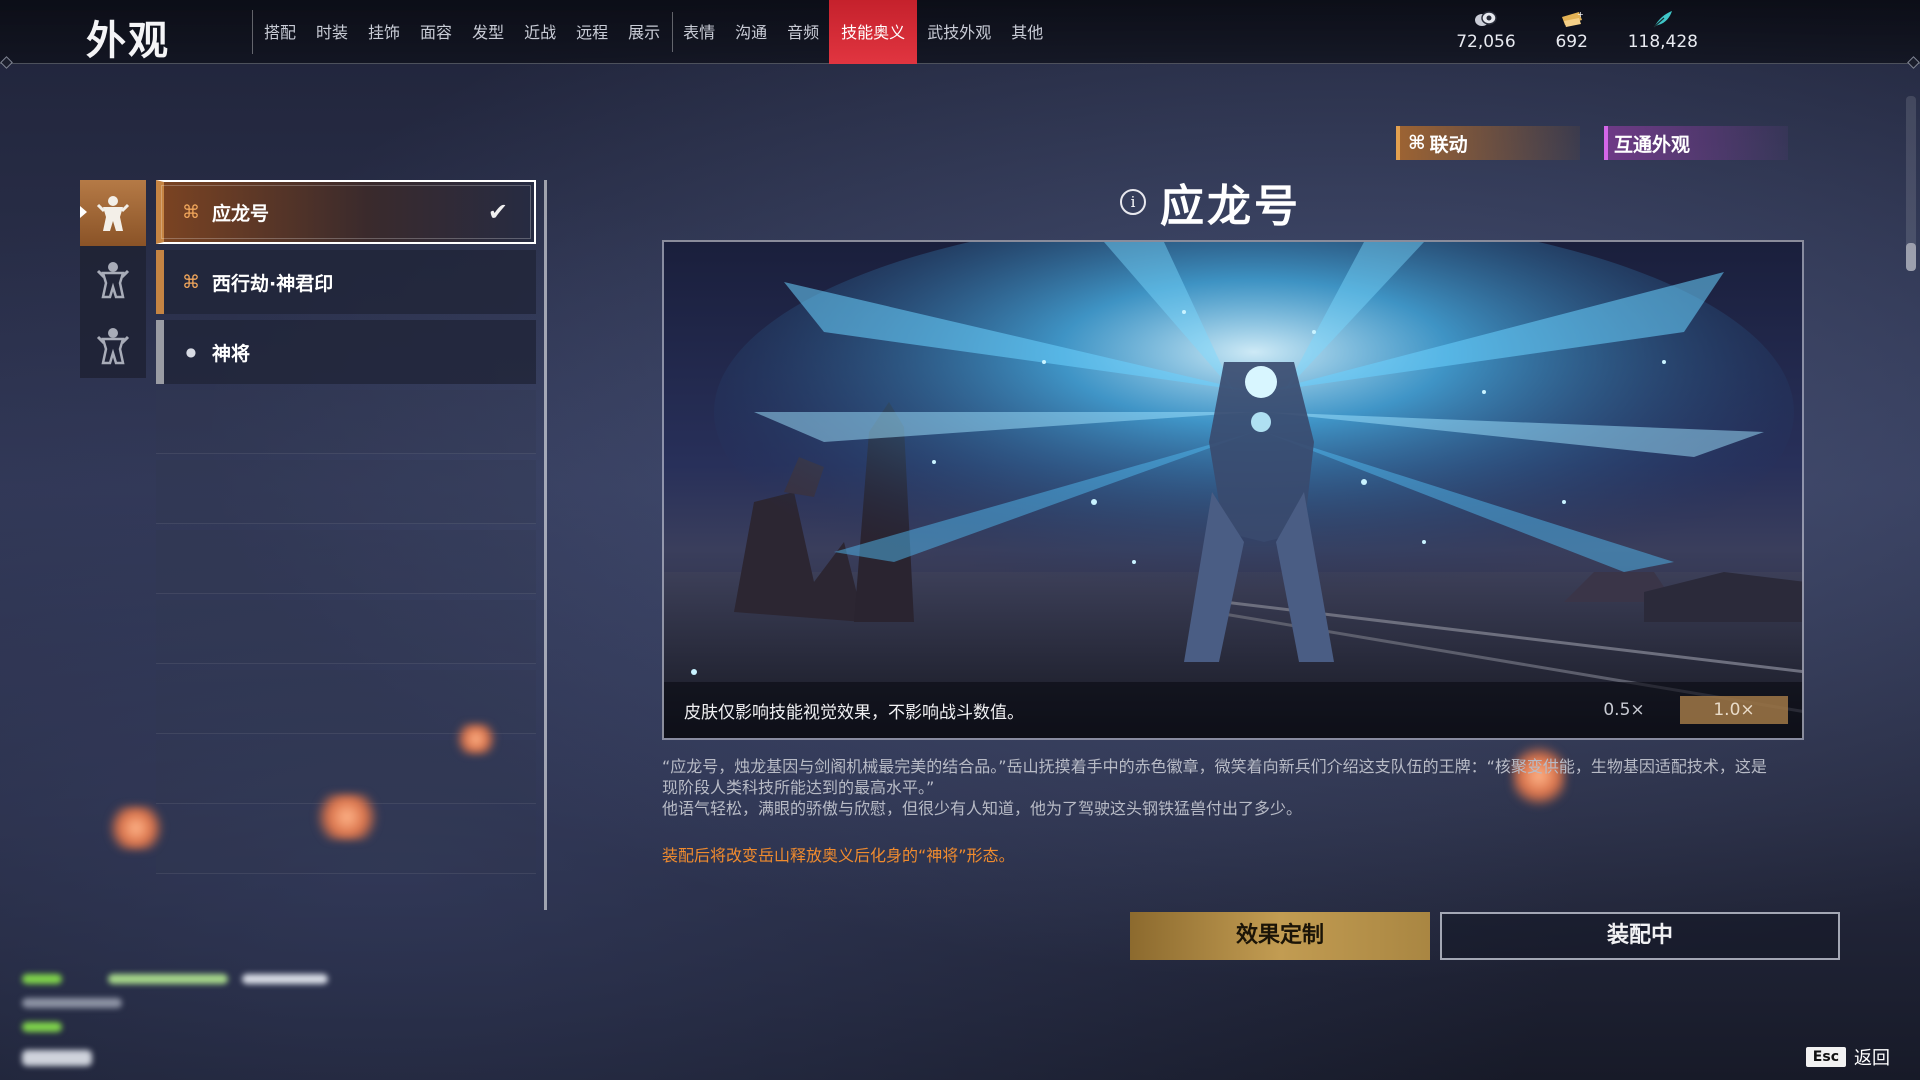 This screenshot has height=1080, width=1920. I want to click on currency-feathers: 118,428, so click(1663, 30).